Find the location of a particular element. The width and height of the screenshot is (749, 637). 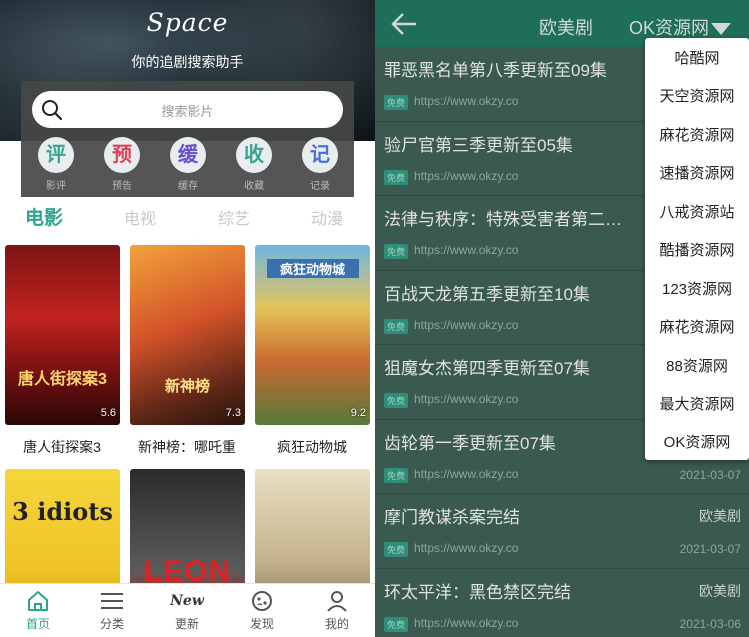

movie-title: 新神榜：哪吒重 is located at coordinates (187, 447).